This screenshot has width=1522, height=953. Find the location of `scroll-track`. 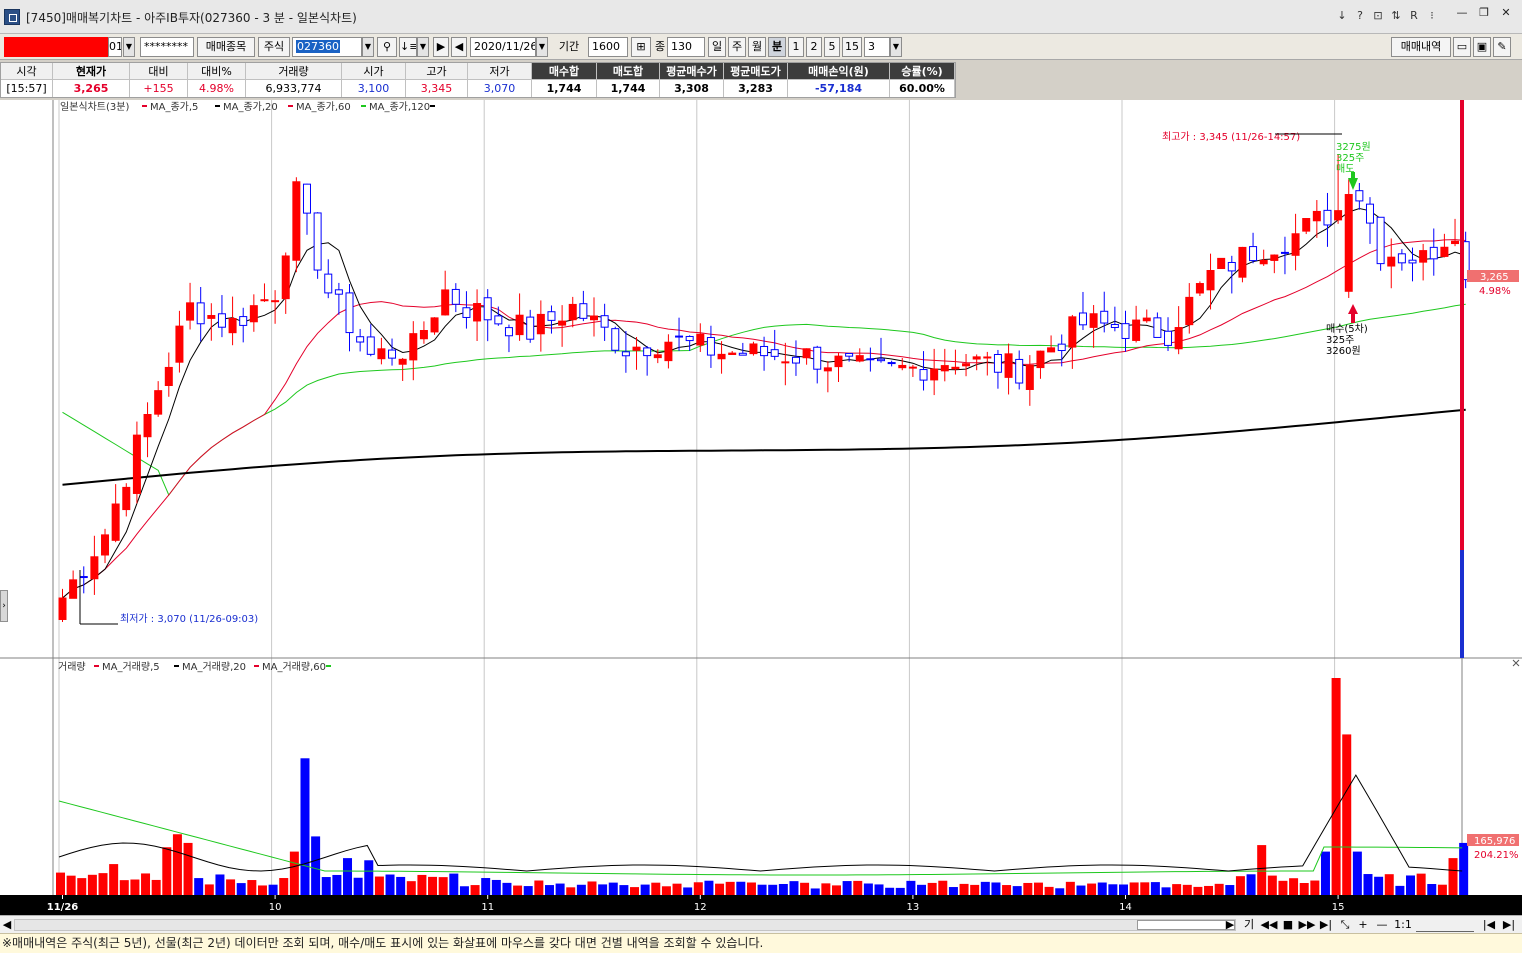

scroll-track is located at coordinates (625, 925).